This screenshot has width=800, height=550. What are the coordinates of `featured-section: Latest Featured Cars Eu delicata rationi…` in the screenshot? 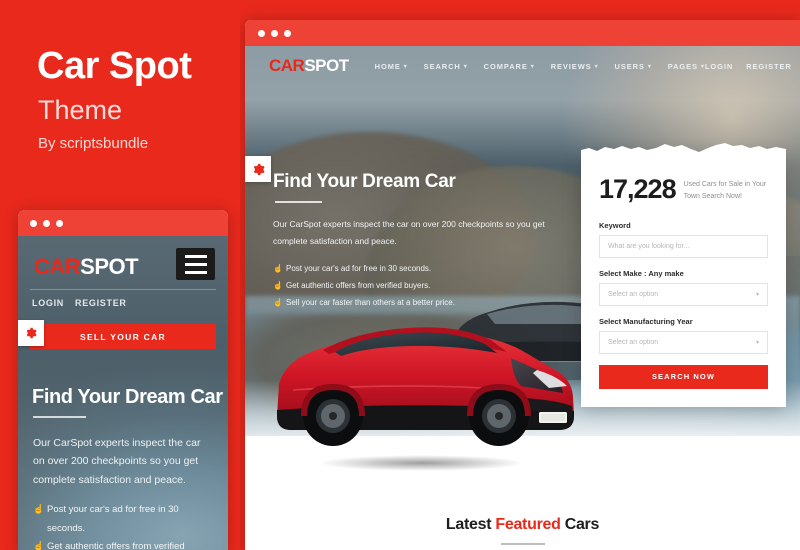 It's located at (522, 525).